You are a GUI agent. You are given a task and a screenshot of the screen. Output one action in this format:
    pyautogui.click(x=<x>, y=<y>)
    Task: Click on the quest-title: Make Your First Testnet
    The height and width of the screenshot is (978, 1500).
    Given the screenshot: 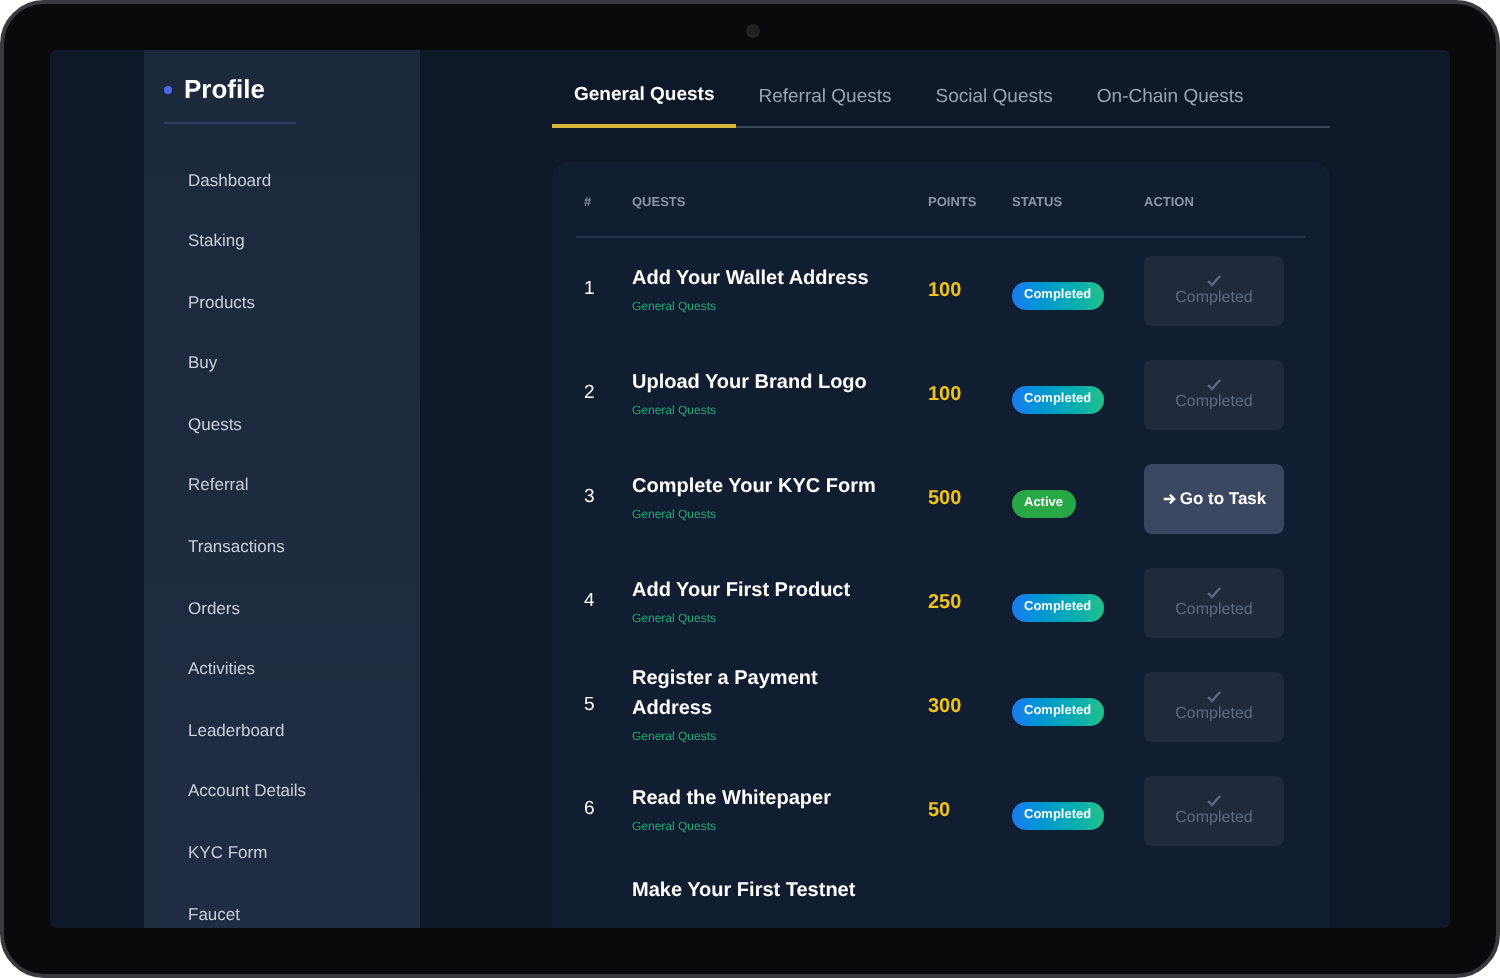 What is the action you would take?
    pyautogui.click(x=745, y=892)
    